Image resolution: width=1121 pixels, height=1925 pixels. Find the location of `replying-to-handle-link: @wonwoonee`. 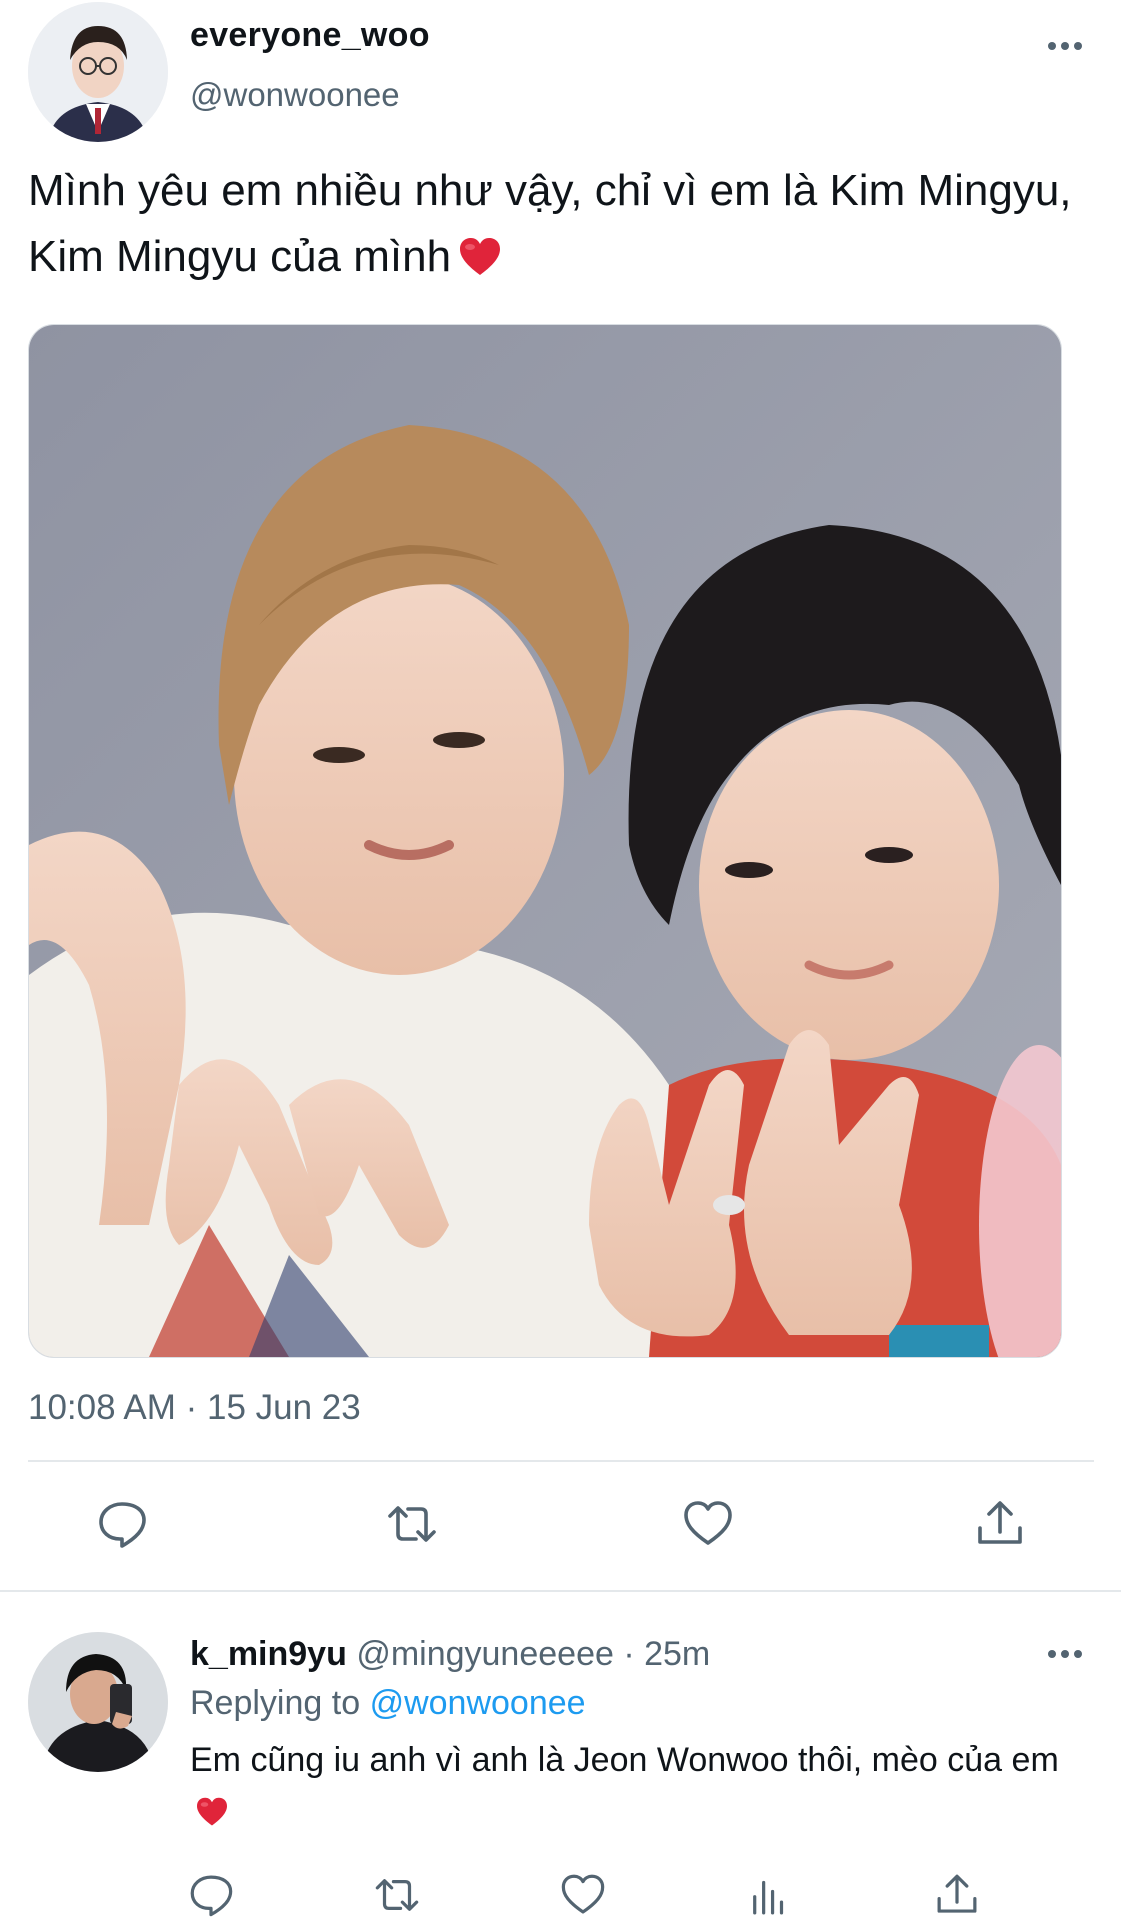

replying-to-handle-link: @wonwoonee is located at coordinates (478, 1703).